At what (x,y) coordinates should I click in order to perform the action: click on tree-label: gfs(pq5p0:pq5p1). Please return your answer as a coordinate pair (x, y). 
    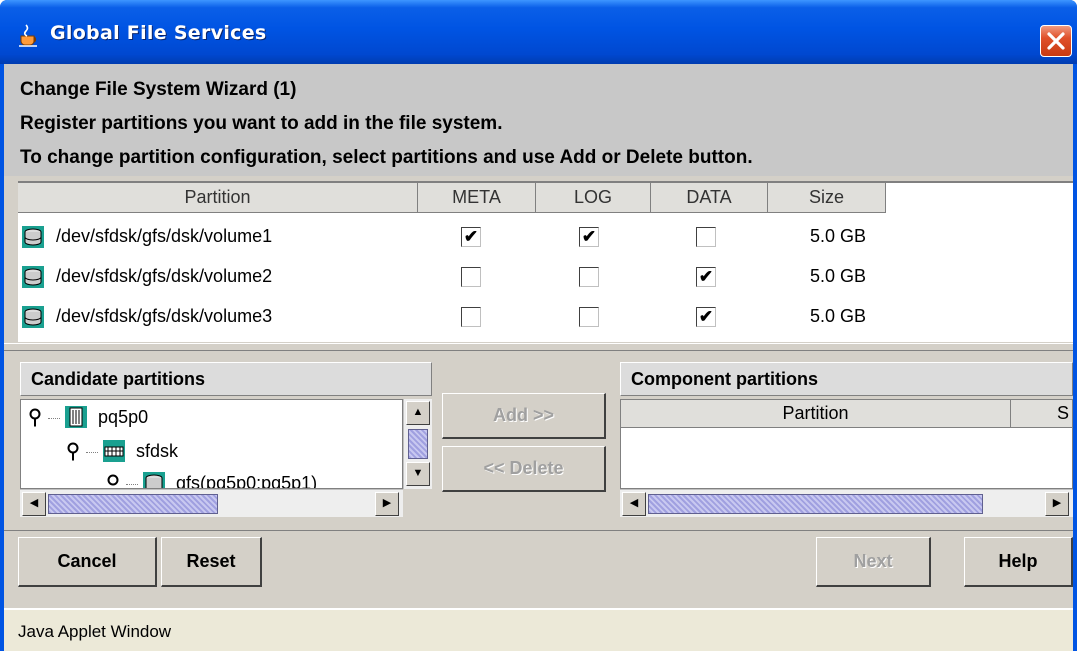
    Looking at the image, I should click on (247, 481).